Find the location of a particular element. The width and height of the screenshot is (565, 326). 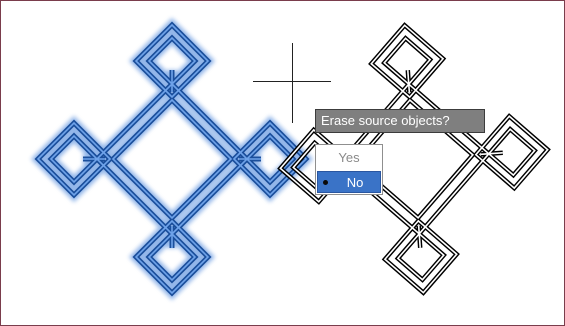

option-no: No is located at coordinates (349, 182).